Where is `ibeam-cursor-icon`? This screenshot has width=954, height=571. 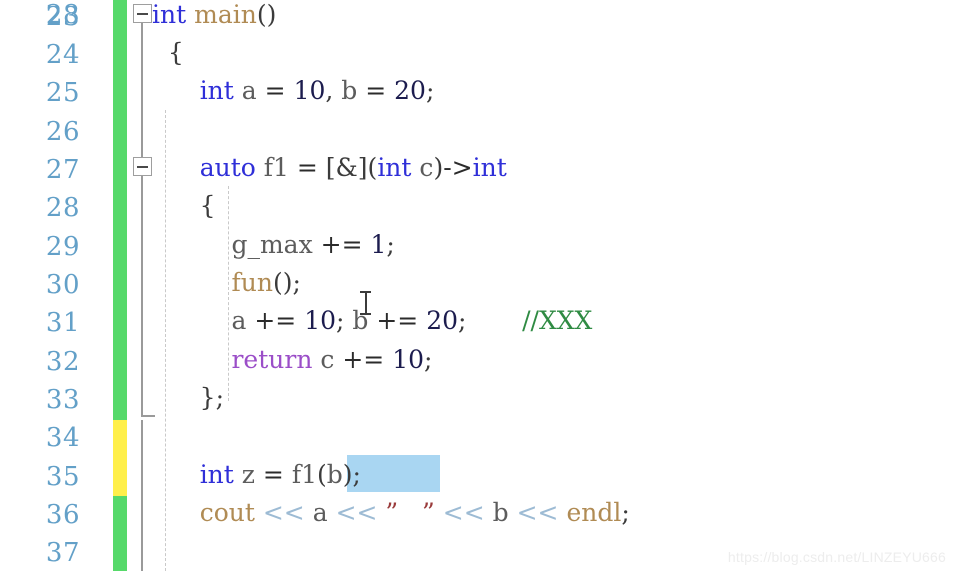 ibeam-cursor-icon is located at coordinates (365, 303).